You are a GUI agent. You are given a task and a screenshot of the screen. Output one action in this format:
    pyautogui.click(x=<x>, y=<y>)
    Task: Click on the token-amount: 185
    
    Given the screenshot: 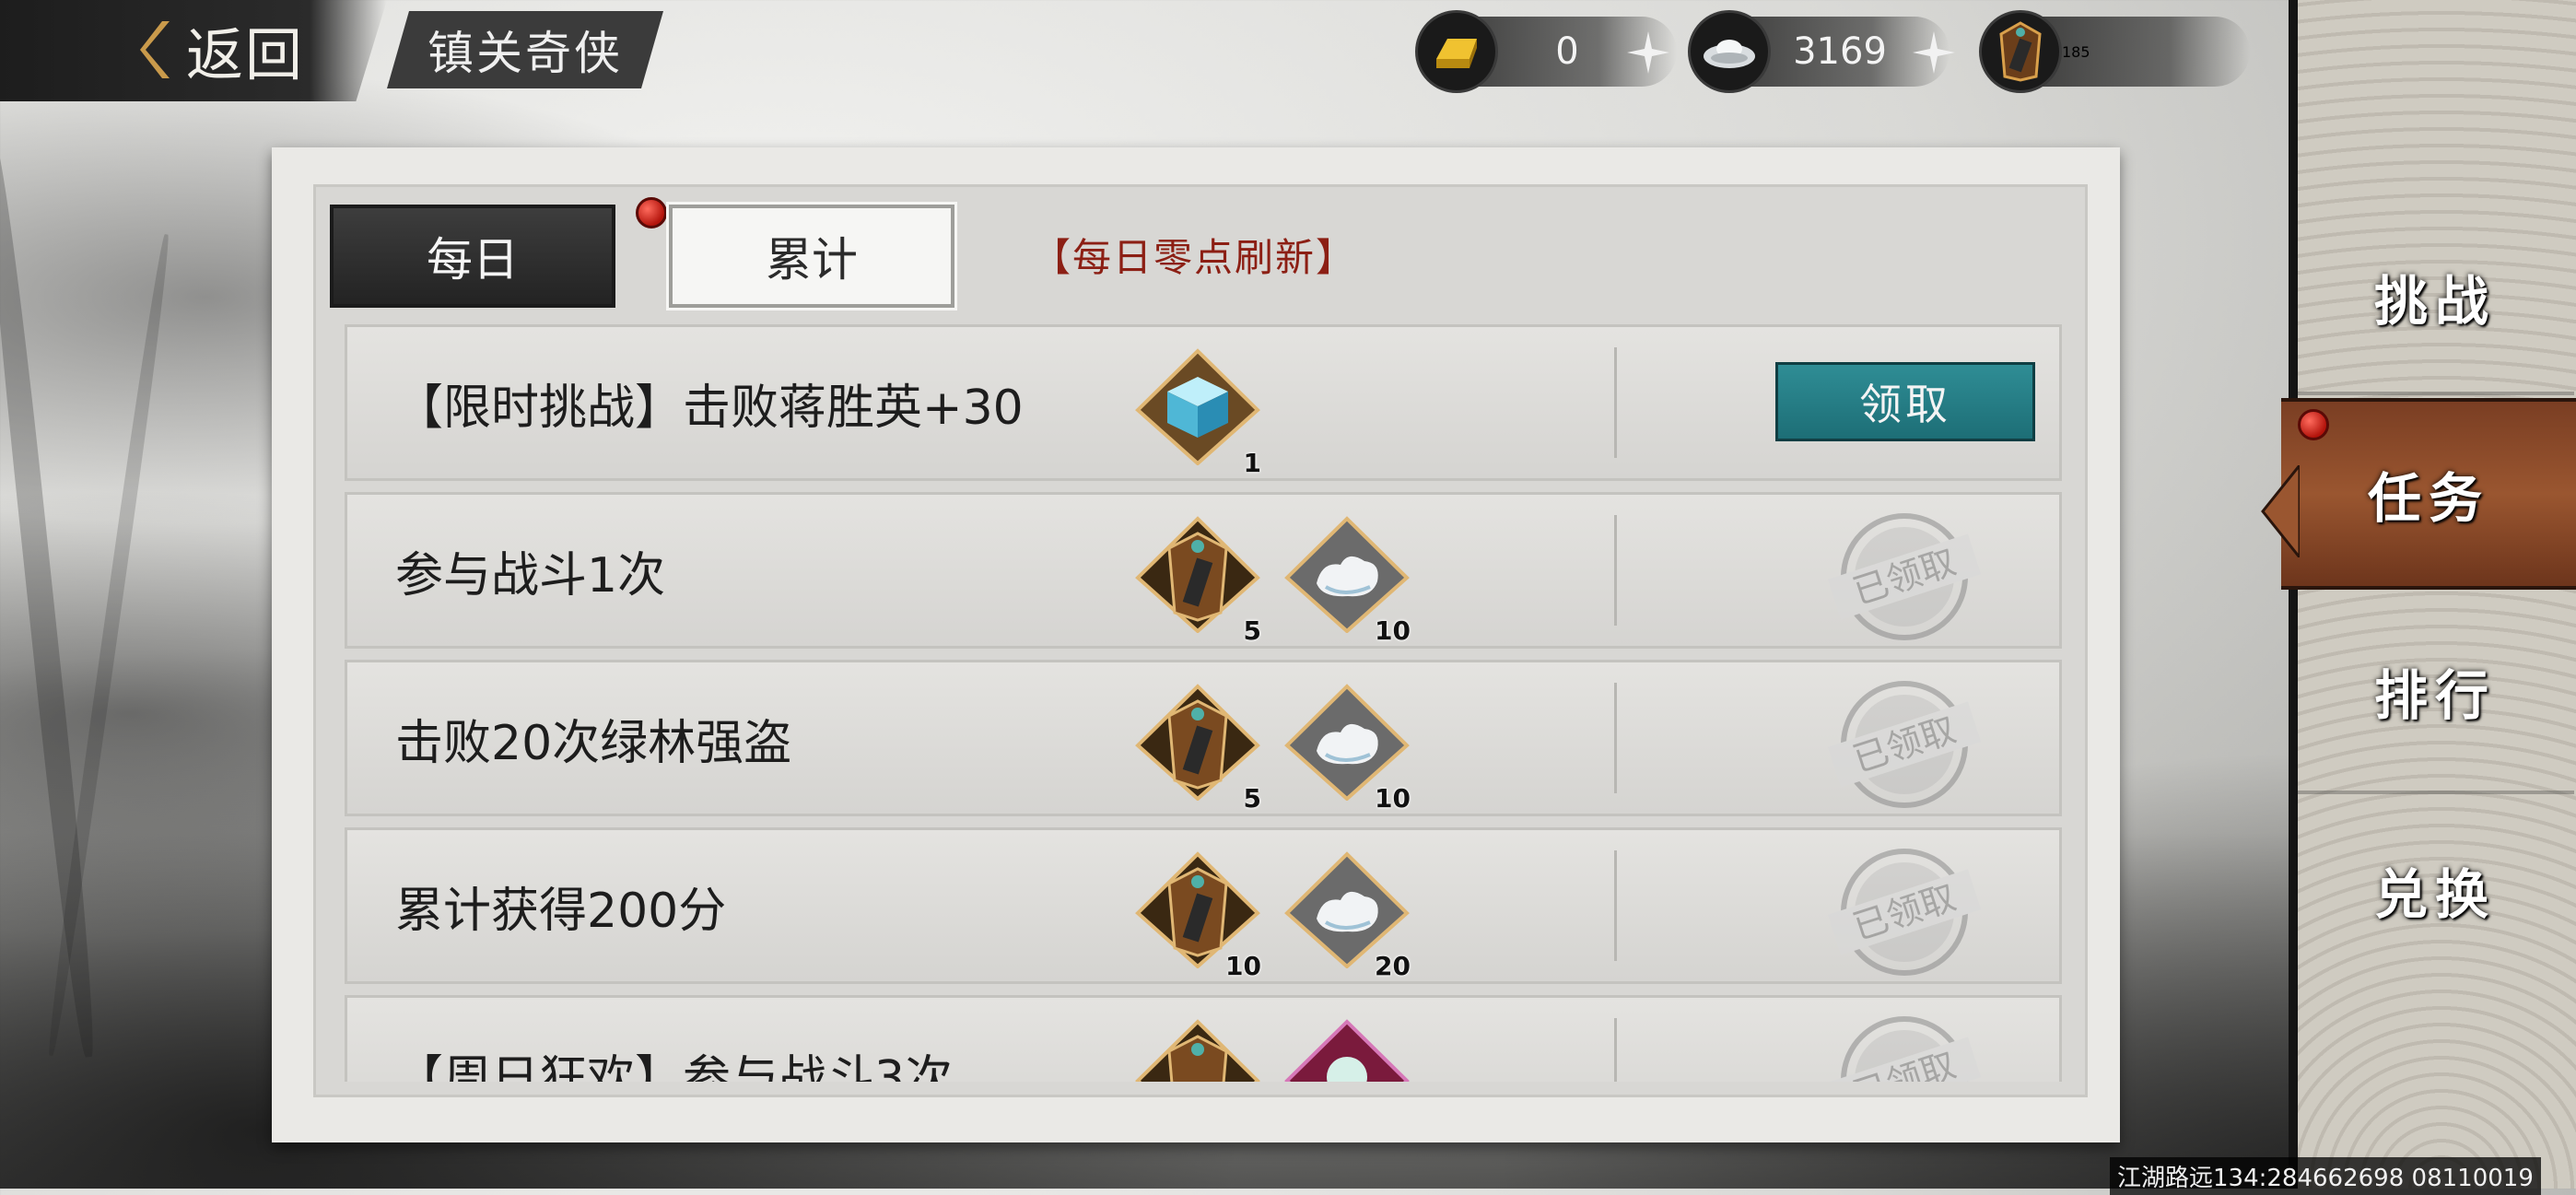 What is the action you would take?
    pyautogui.click(x=2076, y=51)
    